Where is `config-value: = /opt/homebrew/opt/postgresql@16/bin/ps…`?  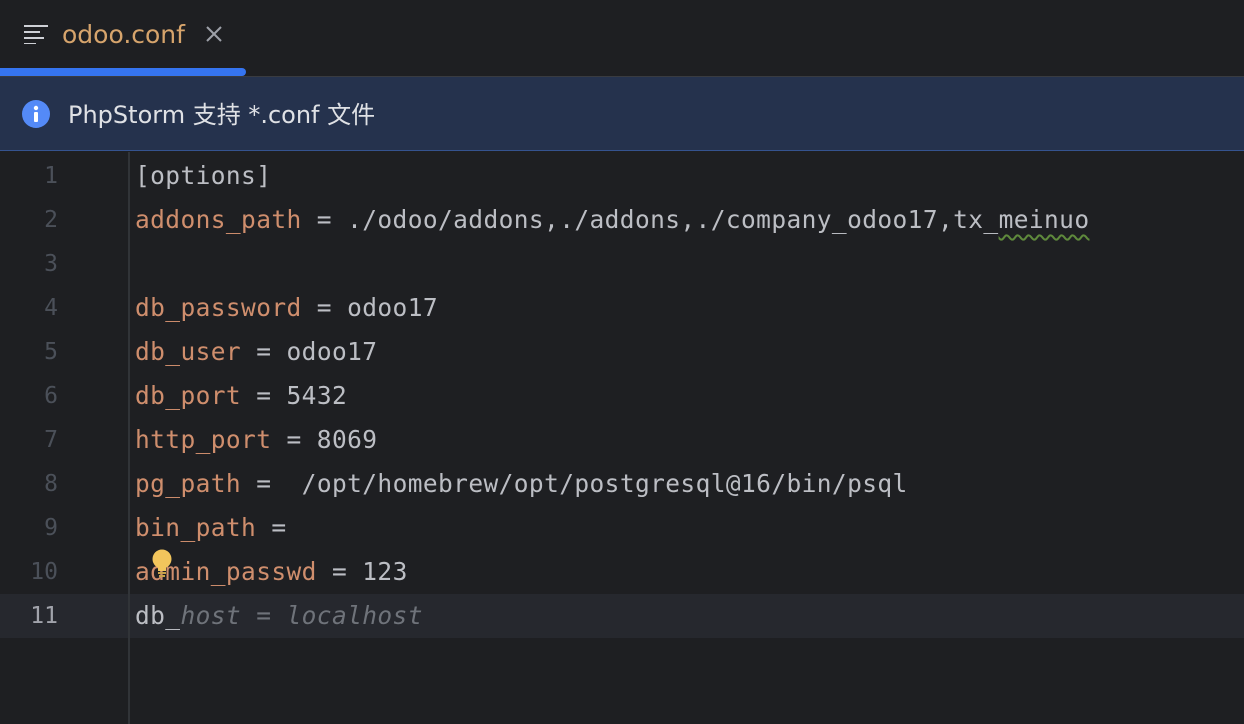 config-value: = /opt/homebrew/opt/postgresql@16/bin/ps… is located at coordinates (574, 483).